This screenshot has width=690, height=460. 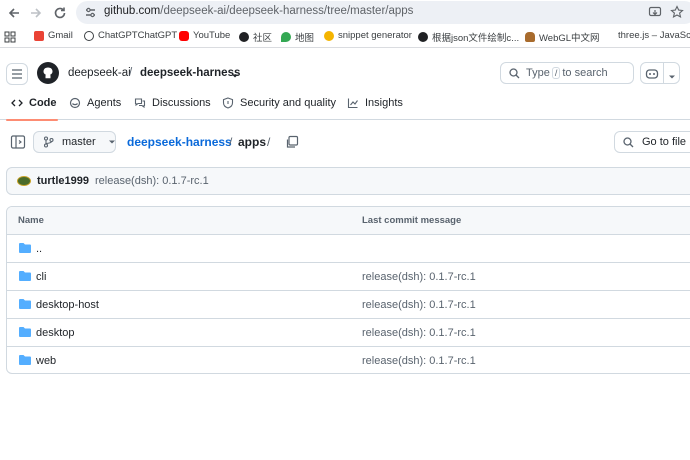 What do you see at coordinates (60, 13) in the screenshot?
I see `reload-icon` at bounding box center [60, 13].